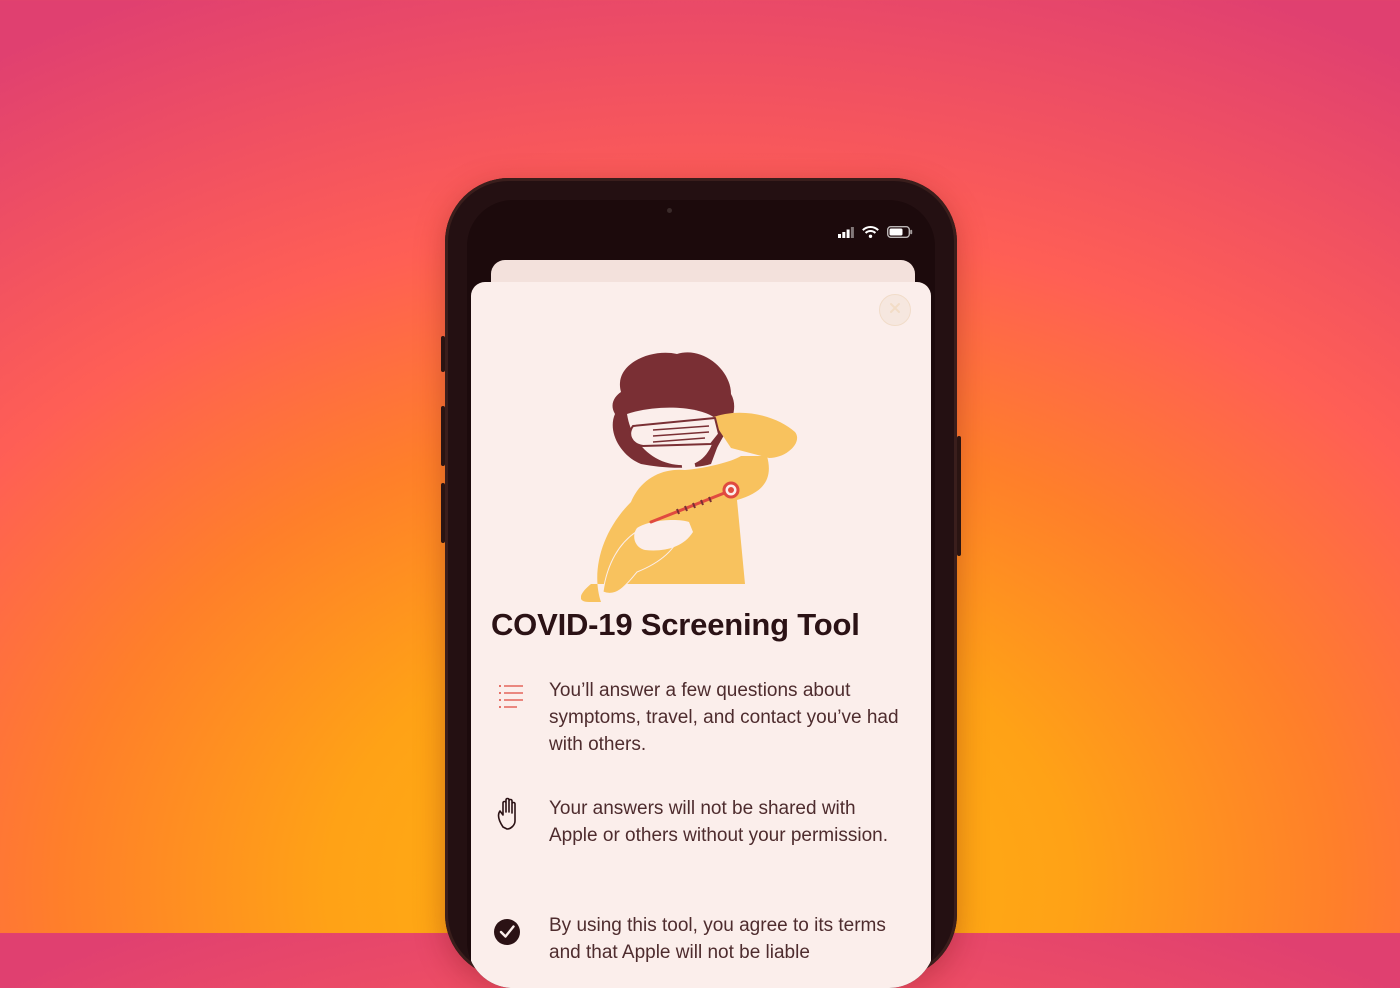 Image resolution: width=1400 pixels, height=988 pixels. I want to click on action-button, so click(443, 354).